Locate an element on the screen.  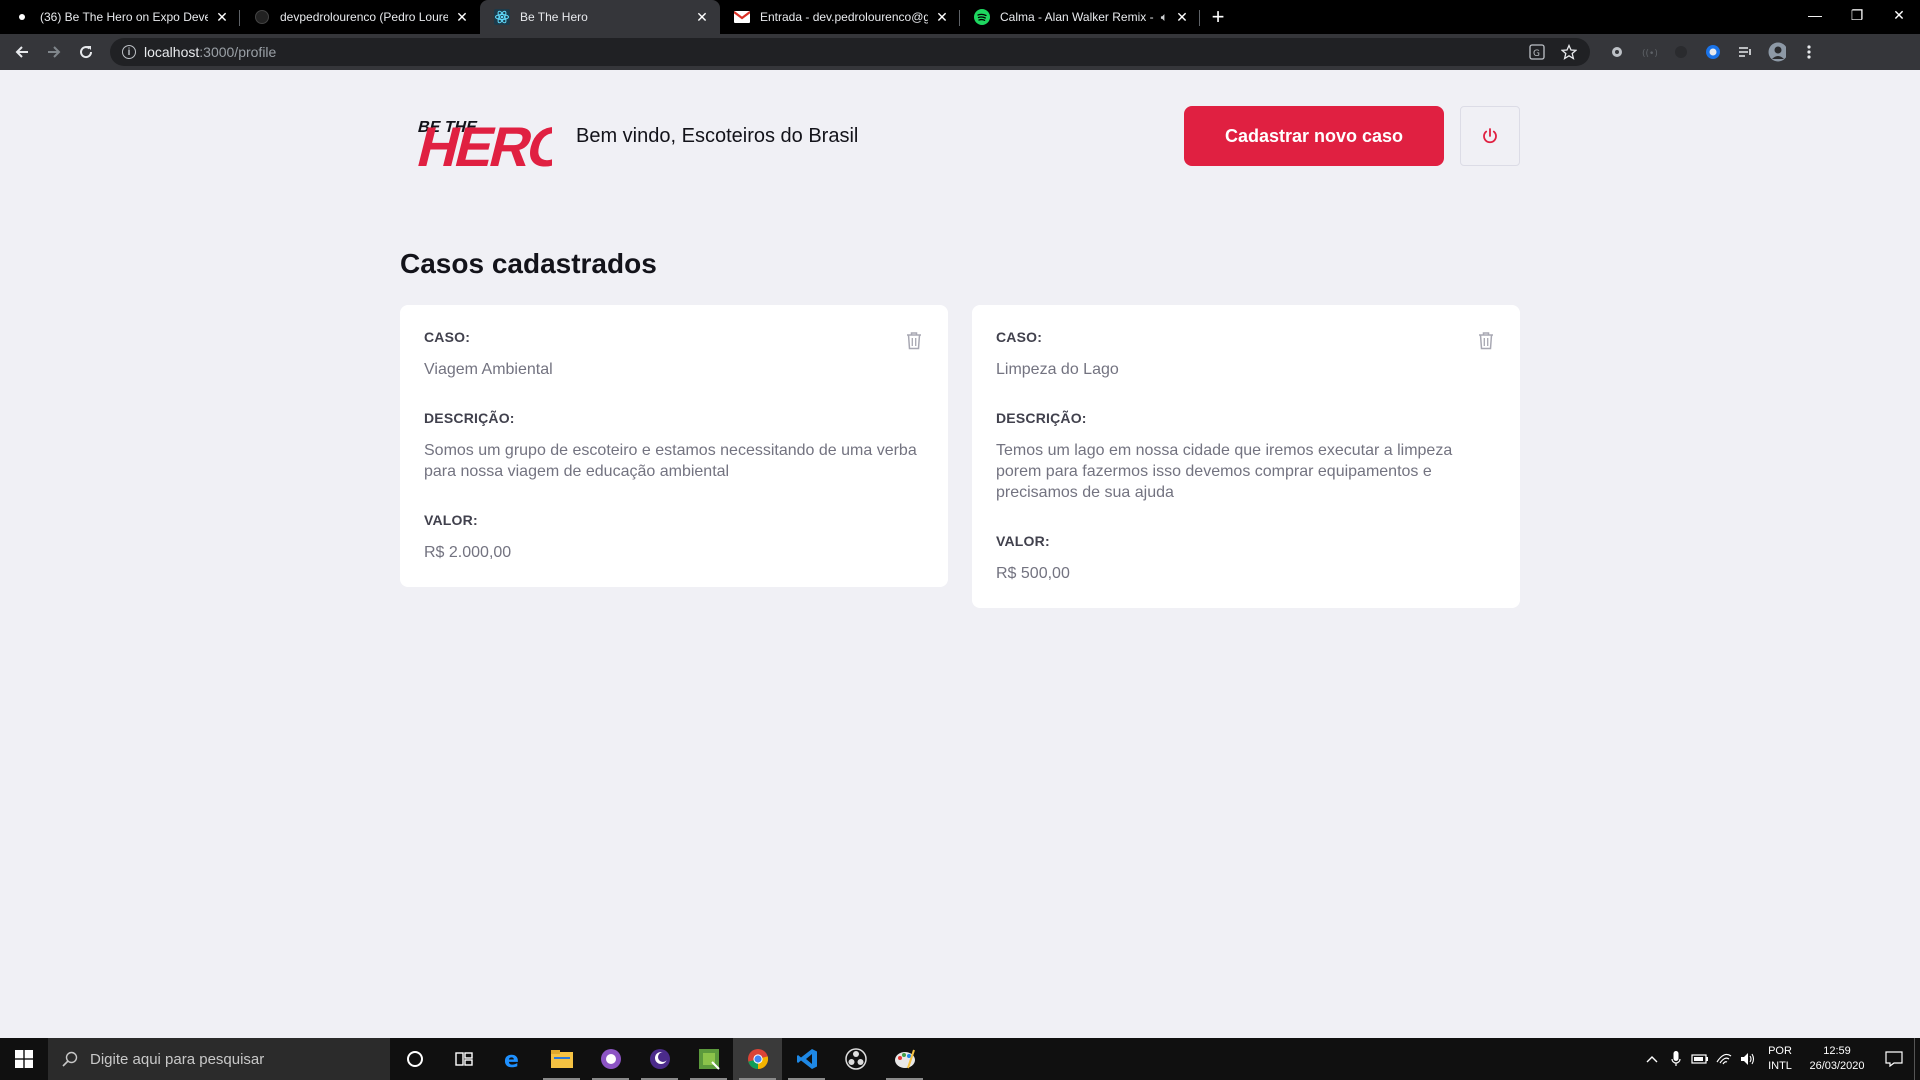
back-button is located at coordinates (22, 52).